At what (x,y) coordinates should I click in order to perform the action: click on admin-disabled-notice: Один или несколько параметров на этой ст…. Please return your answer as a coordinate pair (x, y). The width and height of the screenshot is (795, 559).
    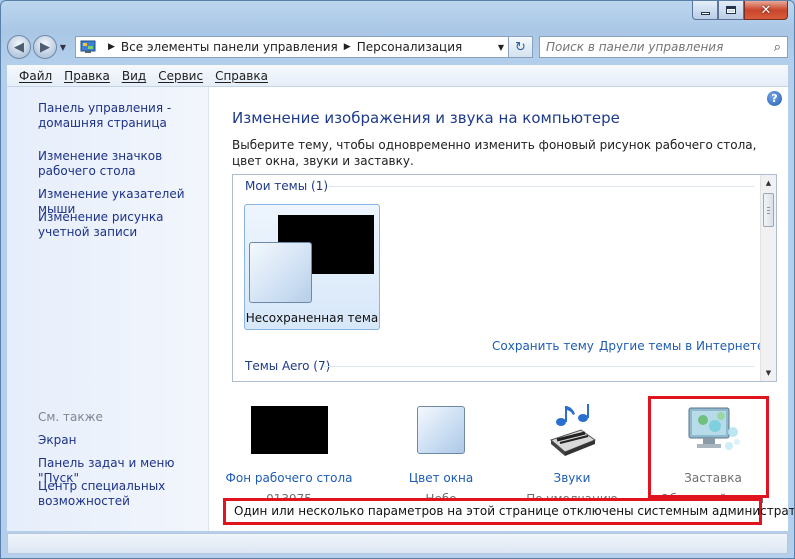
    Looking at the image, I should click on (508, 511).